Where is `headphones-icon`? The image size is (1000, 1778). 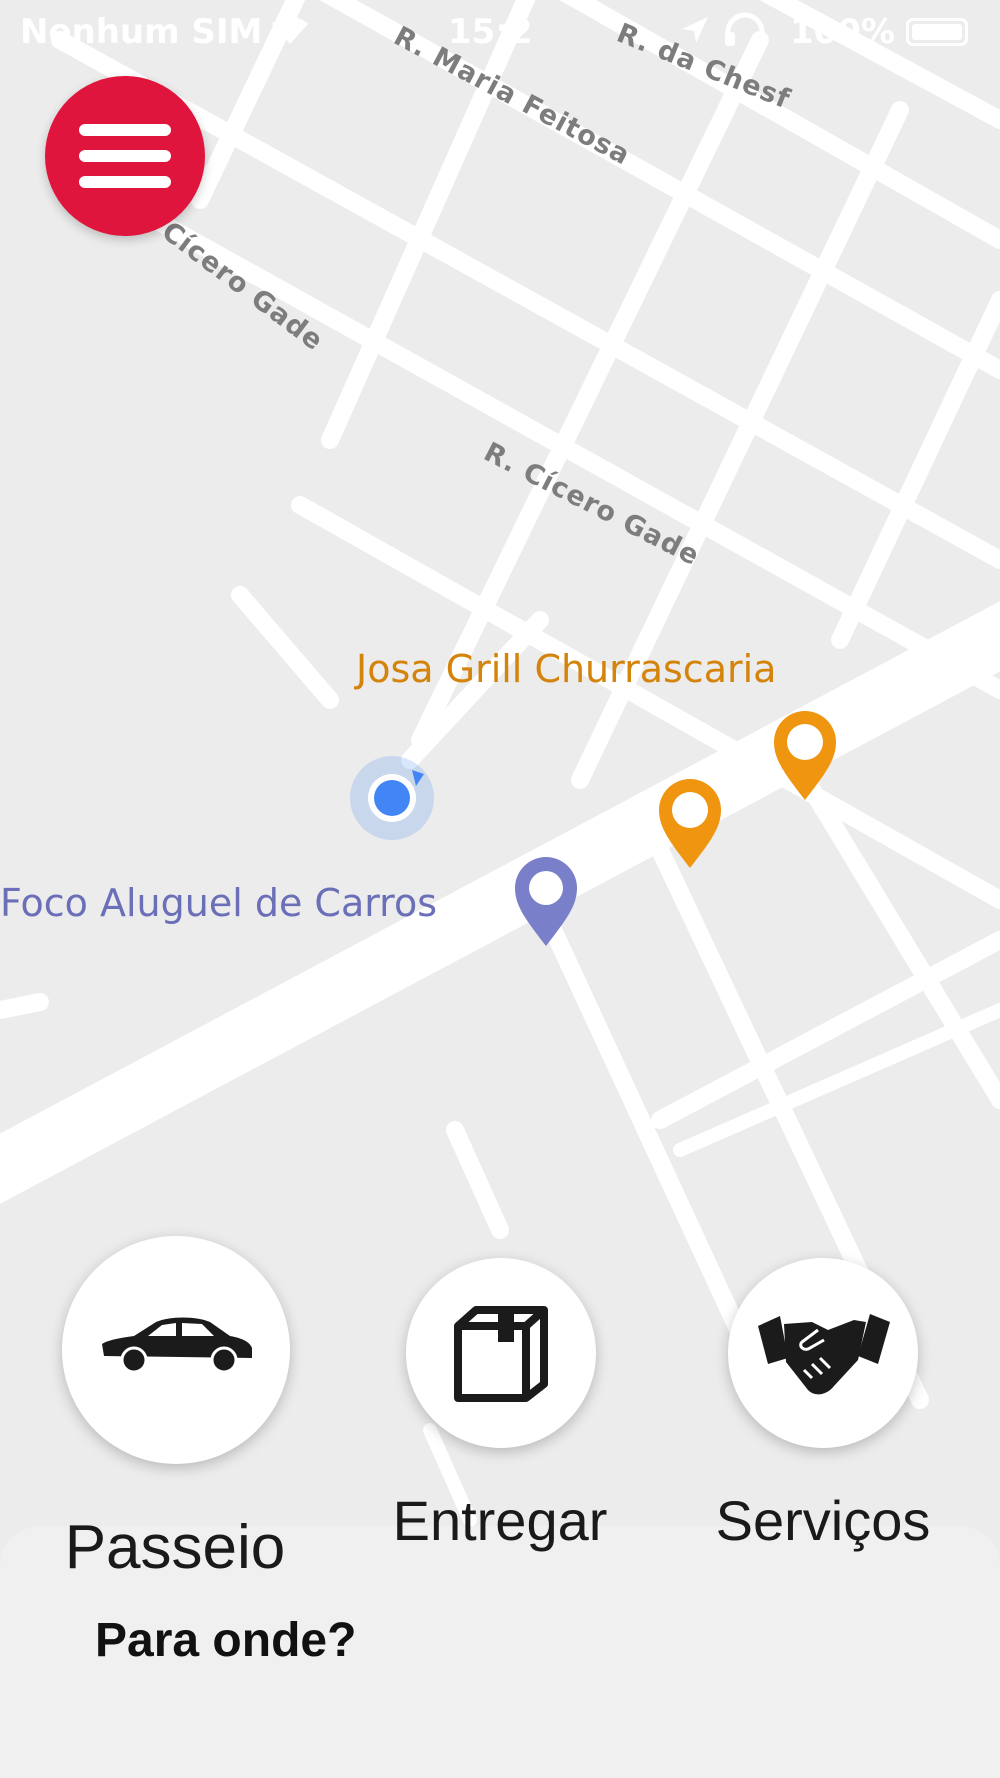
headphones-icon is located at coordinates (745, 34).